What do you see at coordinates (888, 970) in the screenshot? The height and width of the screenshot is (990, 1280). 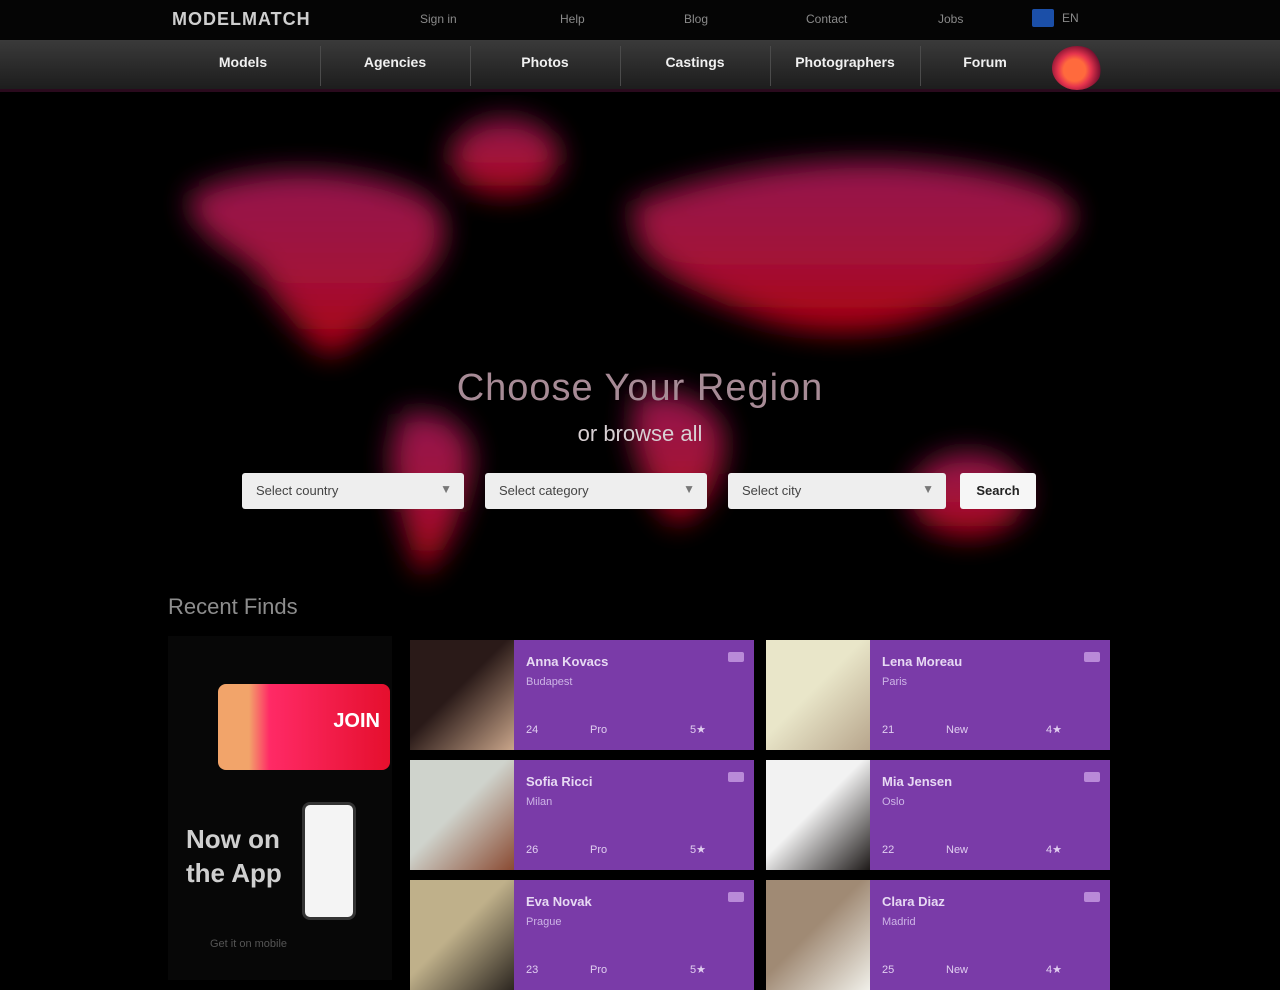 I see `profile-stat: 25` at bounding box center [888, 970].